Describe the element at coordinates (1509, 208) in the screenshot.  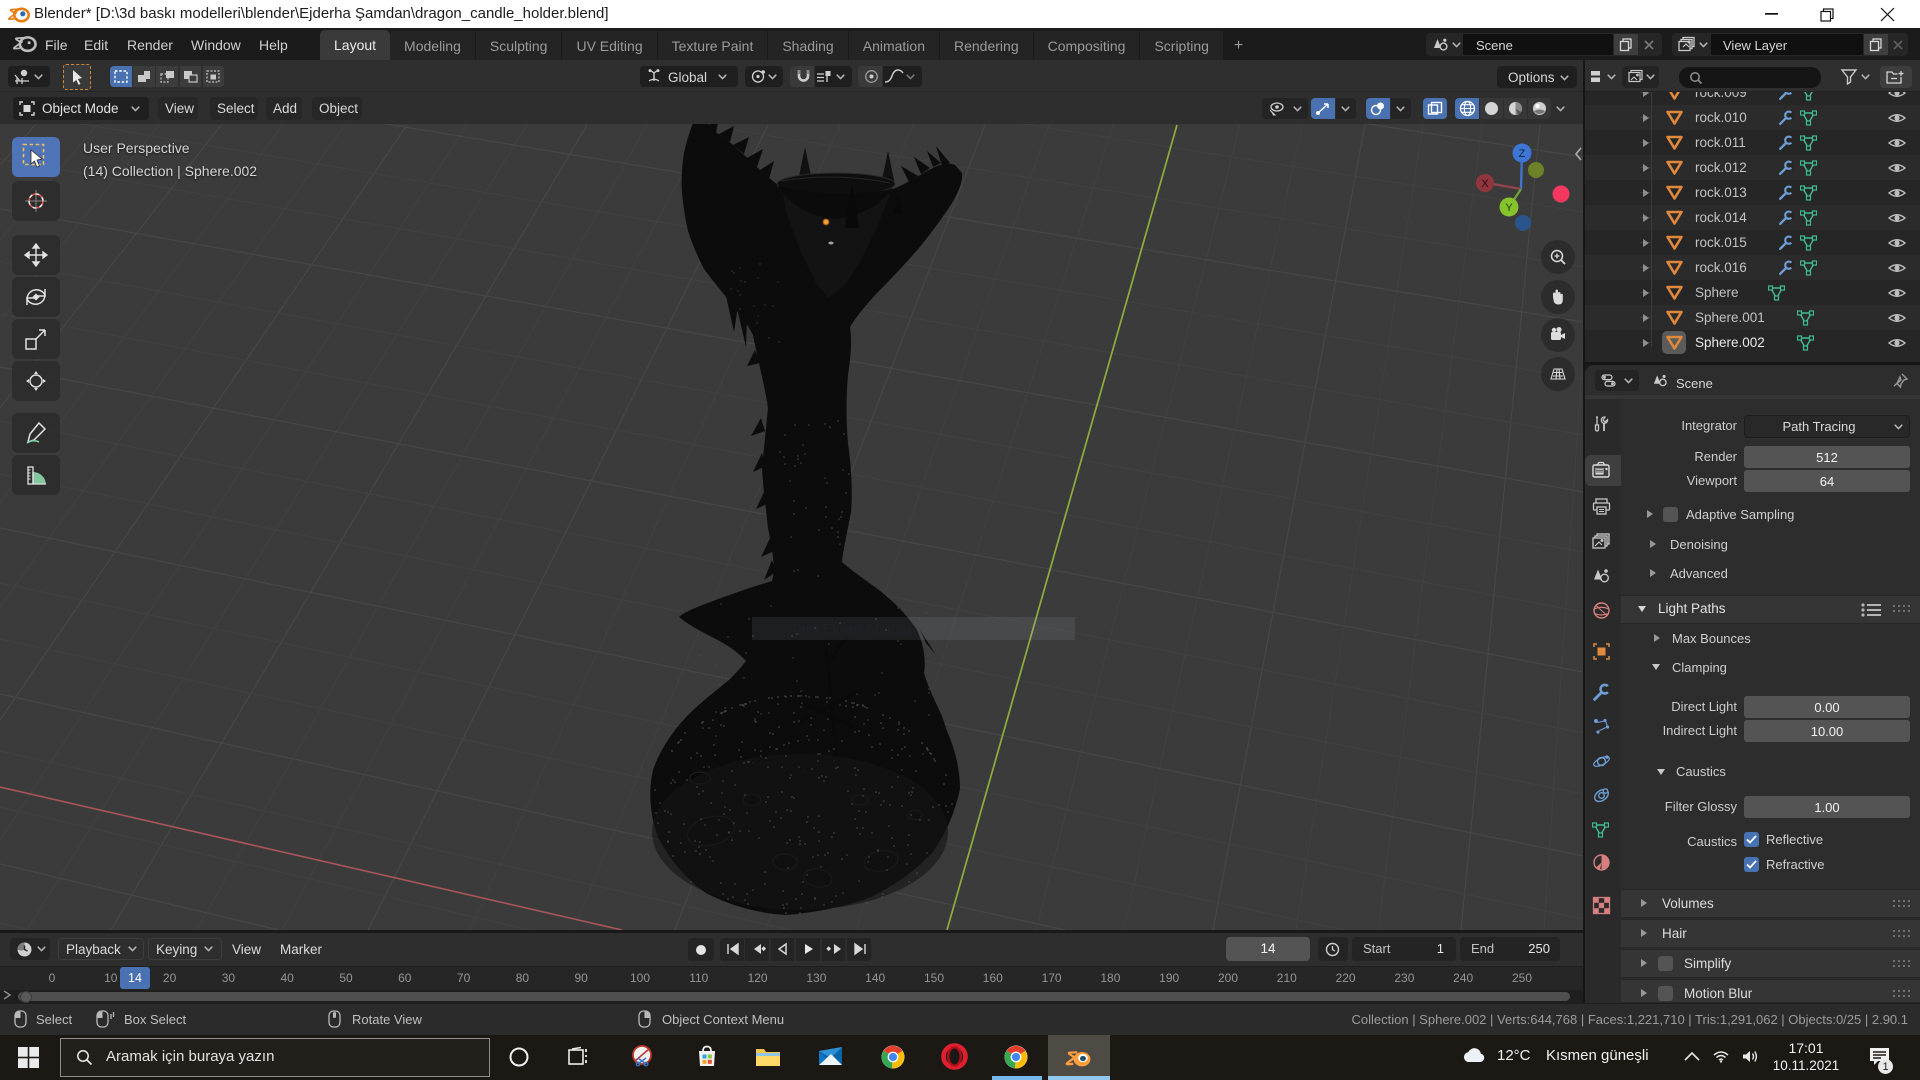
I see `svg-text: Y` at that location.